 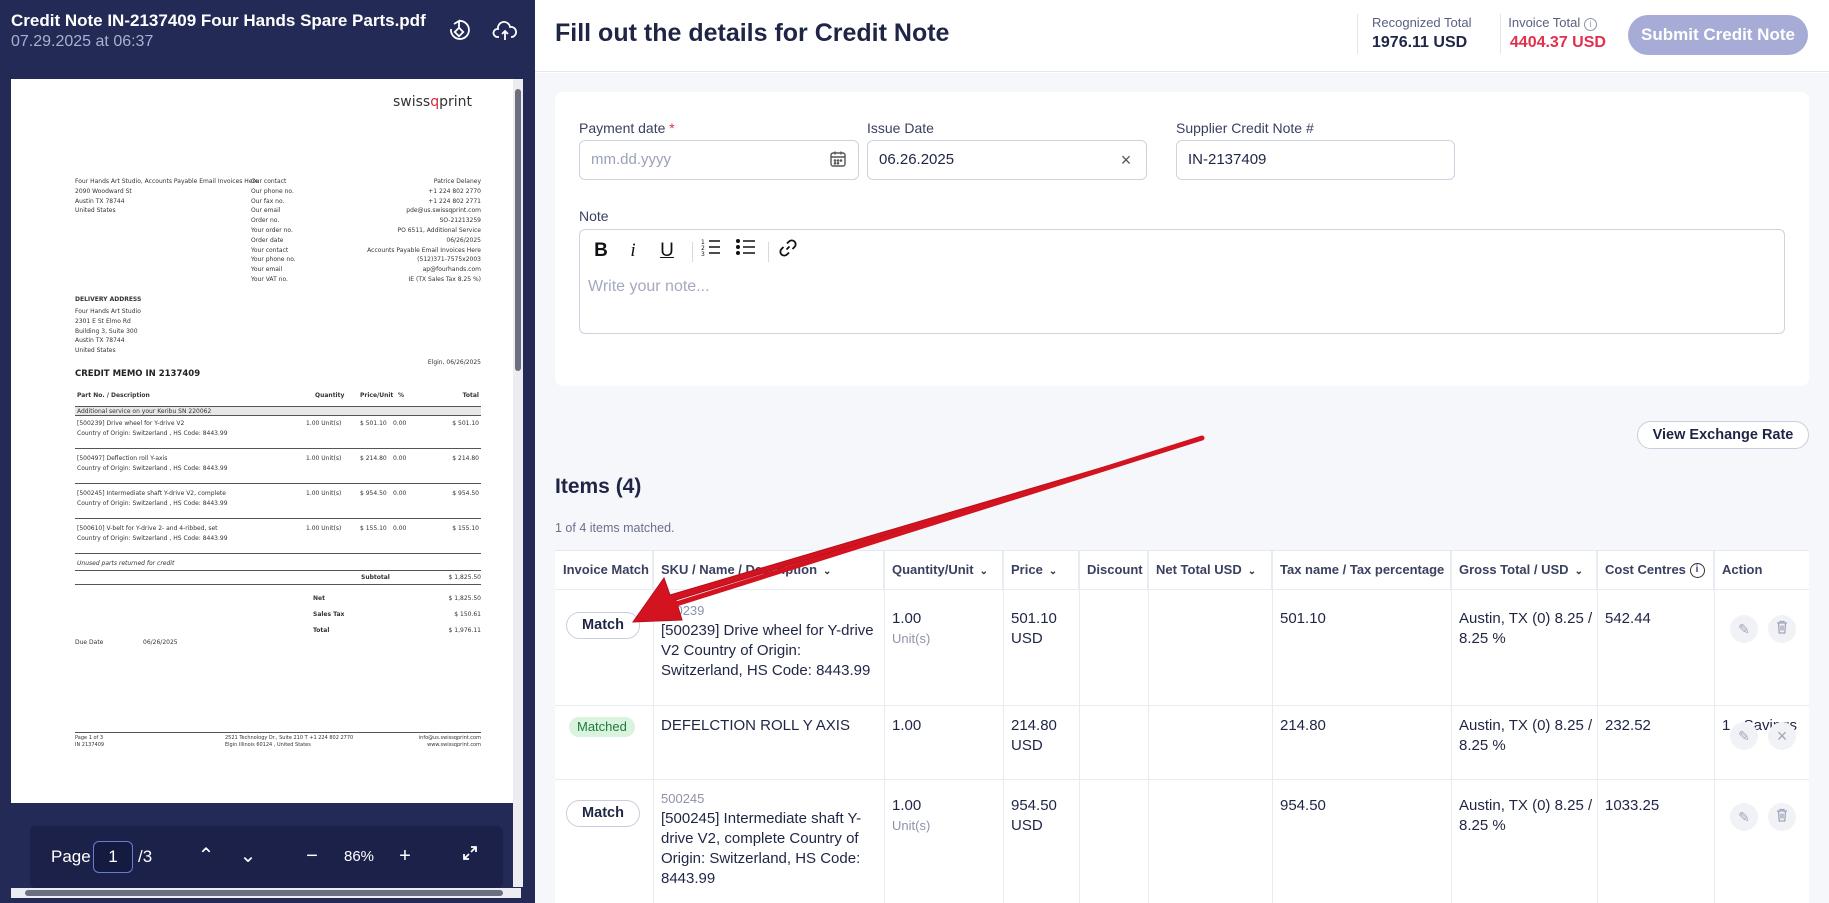 What do you see at coordinates (90, 741) in the screenshot?
I see `pdf-footer-left: Page 1 of 3 IN 2137409` at bounding box center [90, 741].